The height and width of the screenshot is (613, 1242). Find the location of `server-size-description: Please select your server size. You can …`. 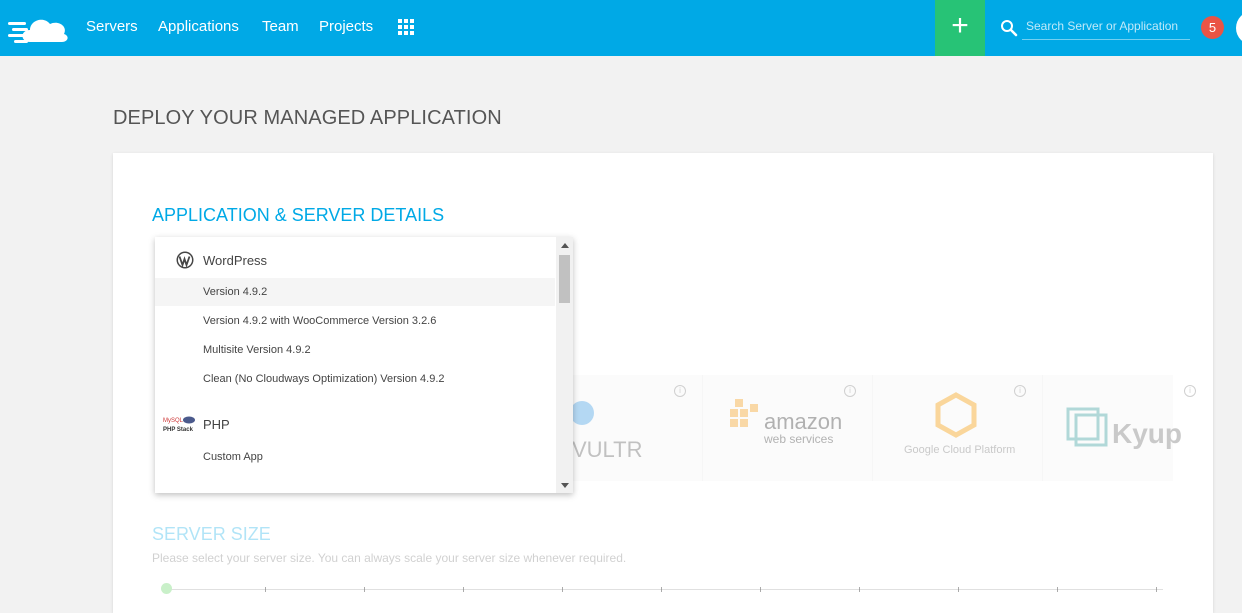

server-size-description: Please select your server size. You can … is located at coordinates (389, 558).